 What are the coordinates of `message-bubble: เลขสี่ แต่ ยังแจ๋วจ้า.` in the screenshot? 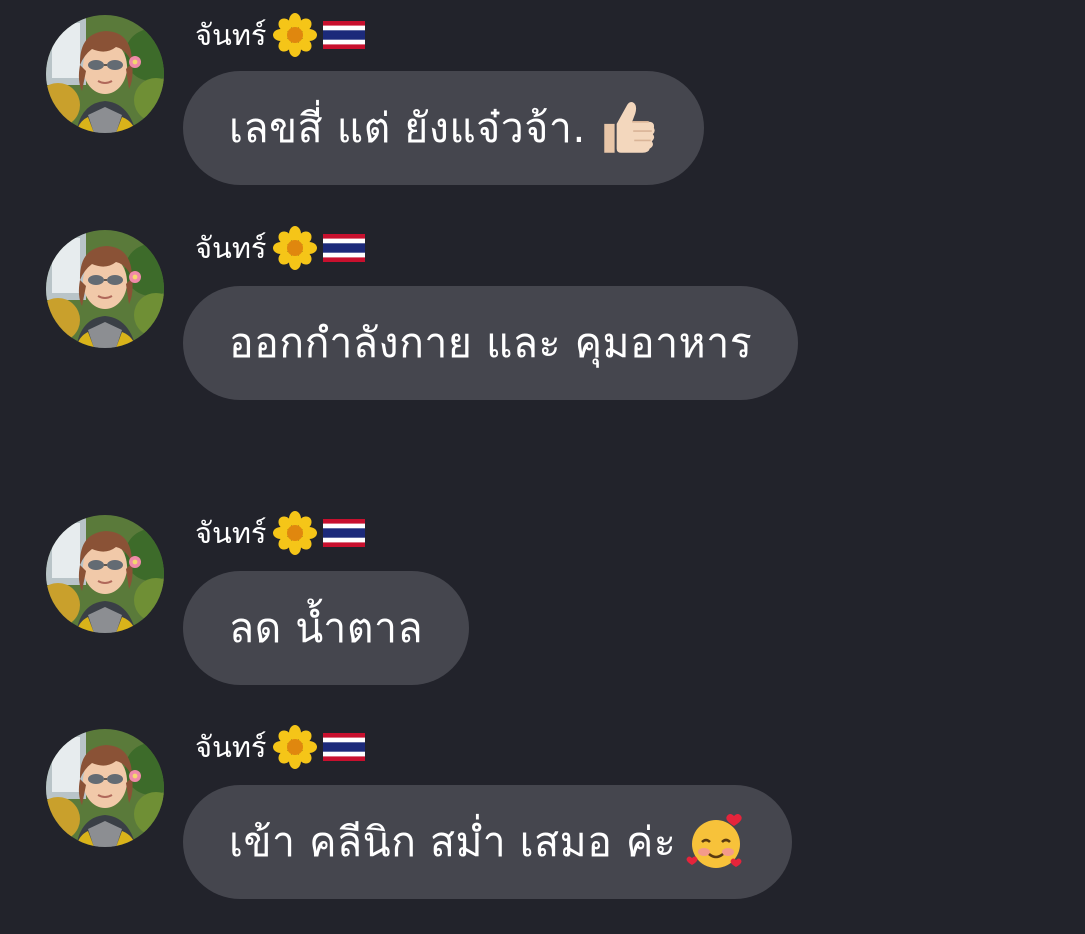 It's located at (443, 128).